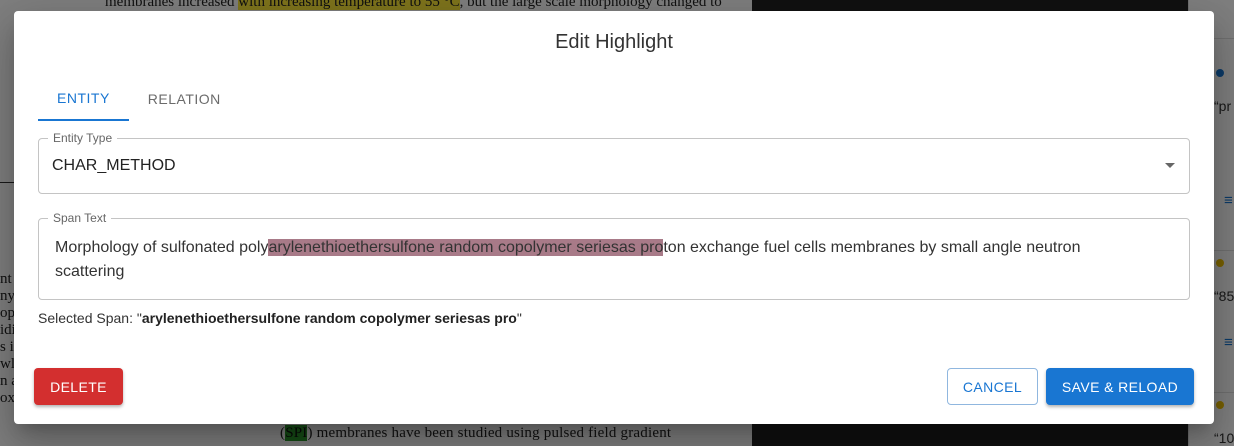 This screenshot has height=446, width=1234. What do you see at coordinates (992, 386) in the screenshot?
I see `cancel-button: CANCEL` at bounding box center [992, 386].